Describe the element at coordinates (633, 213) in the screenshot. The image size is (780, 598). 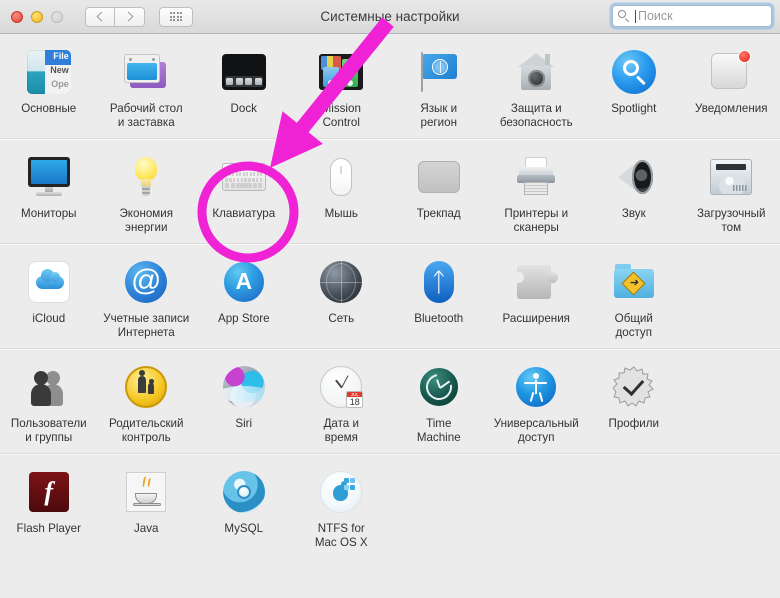
I see `pane-label: Звук` at that location.